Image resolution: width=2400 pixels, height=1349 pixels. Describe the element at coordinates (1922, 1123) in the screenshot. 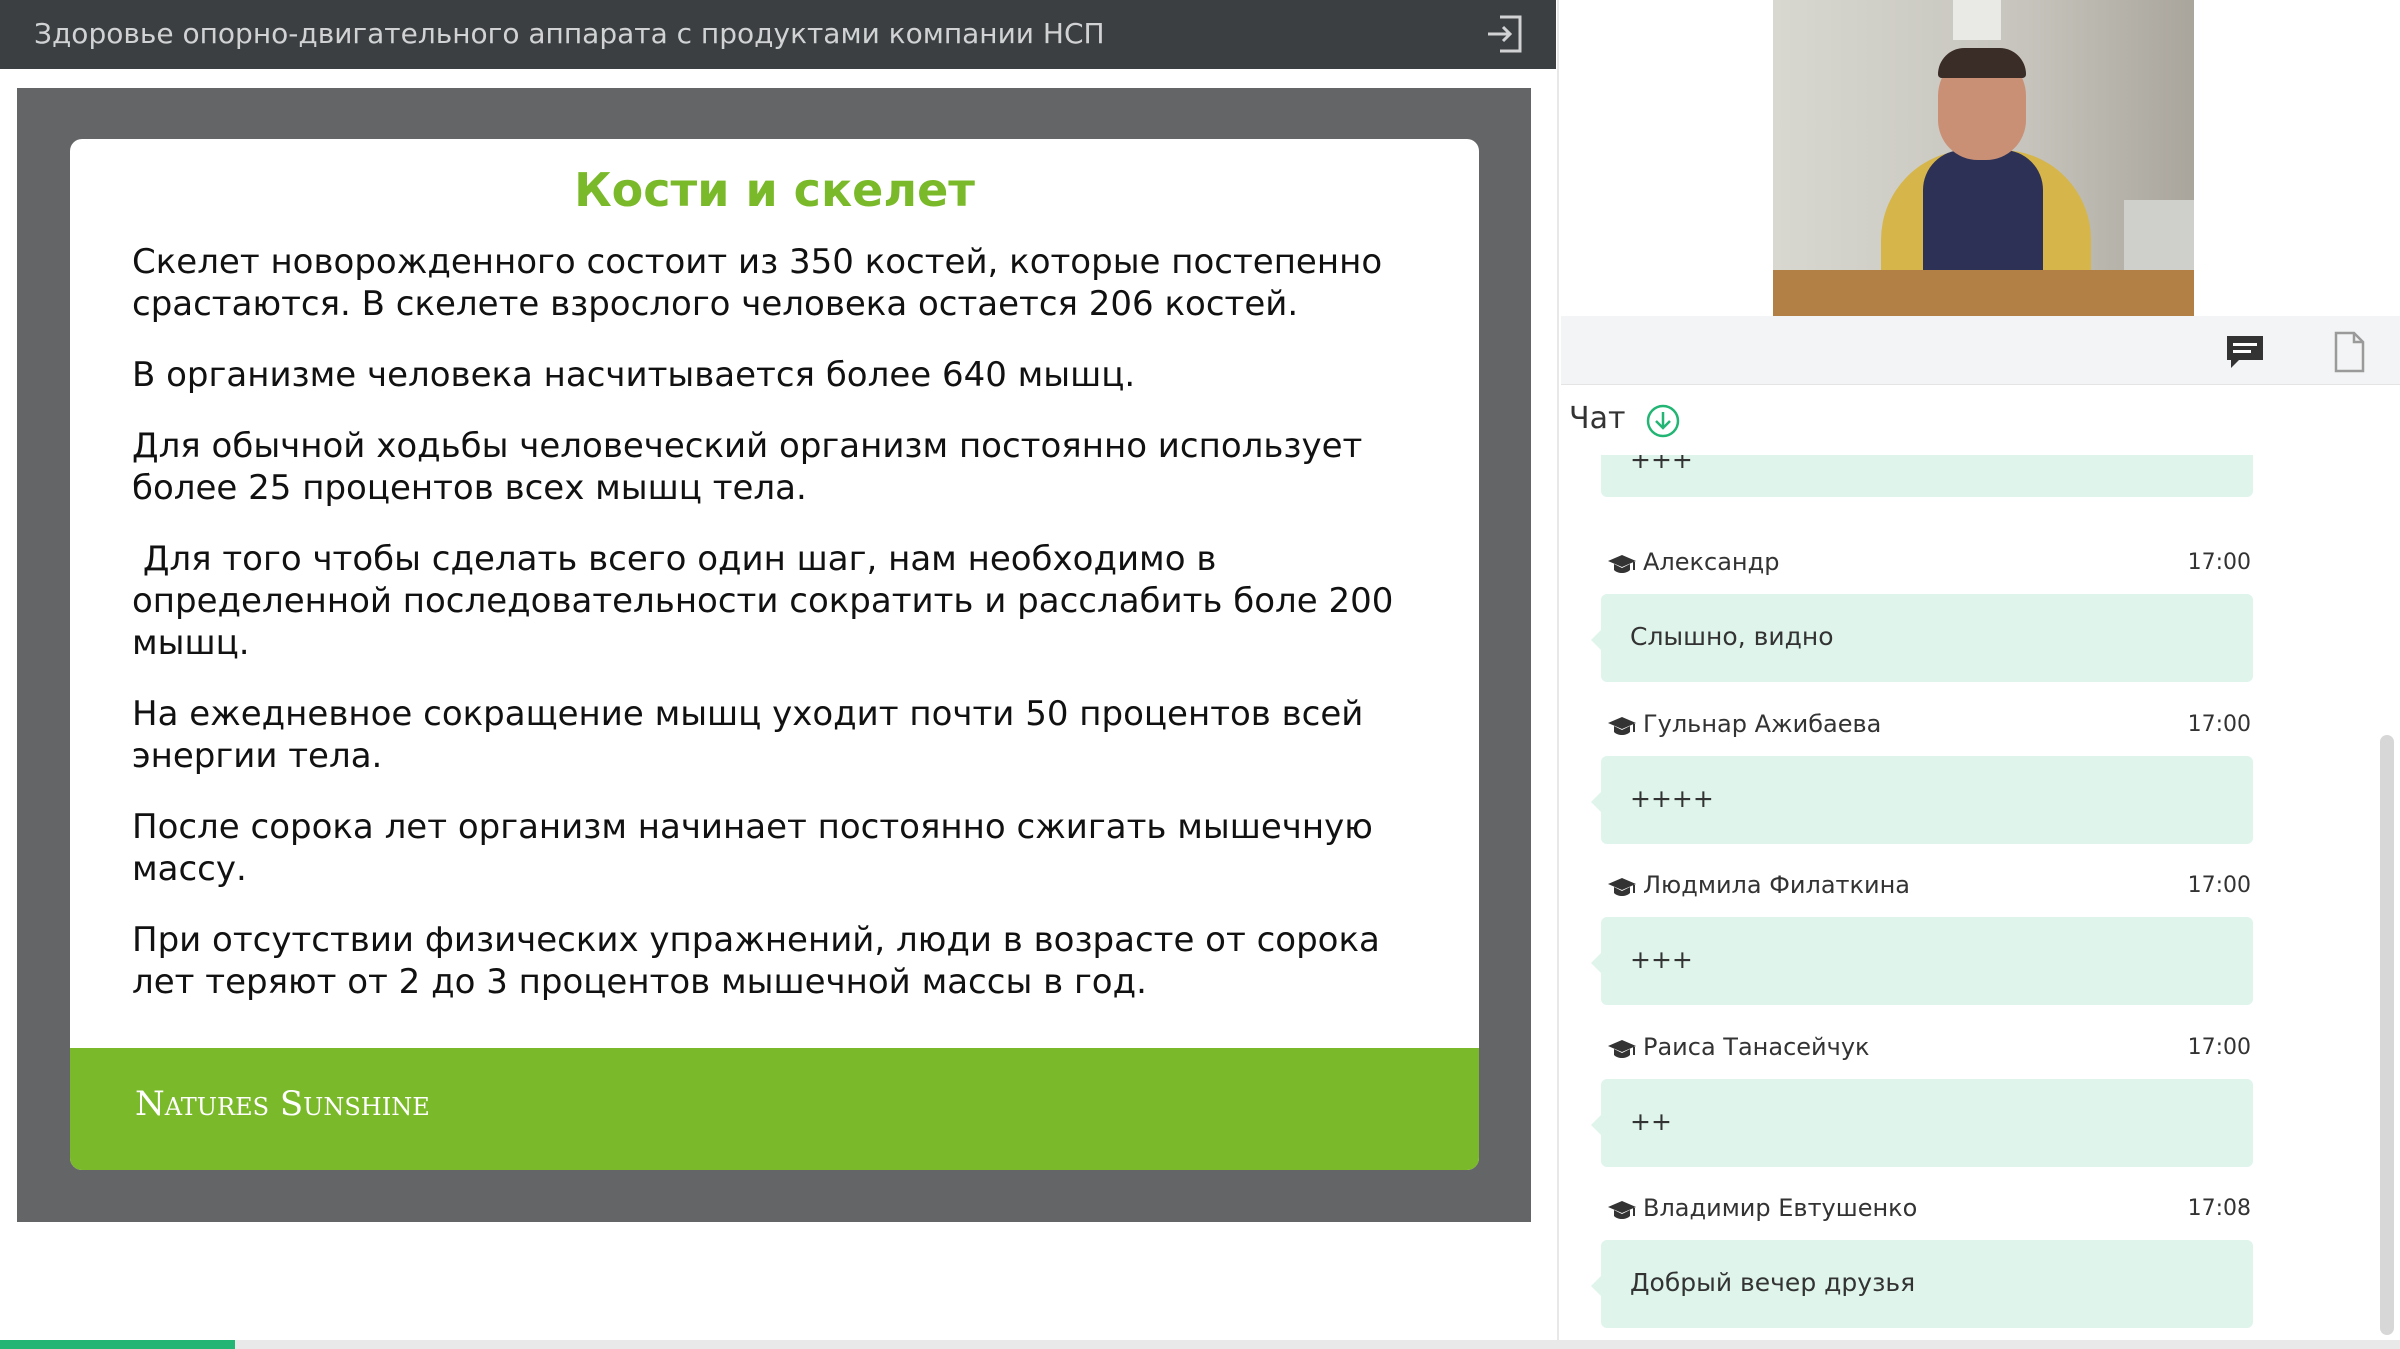

I see `message-bubble: ++` at that location.